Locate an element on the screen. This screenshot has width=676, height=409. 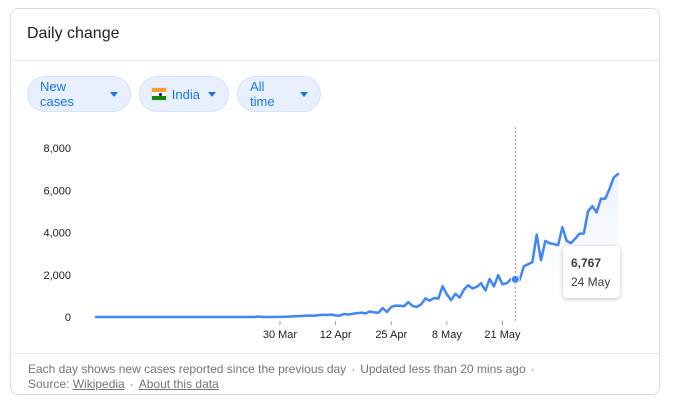
y-tick-label: 4,000 is located at coordinates (57, 234).